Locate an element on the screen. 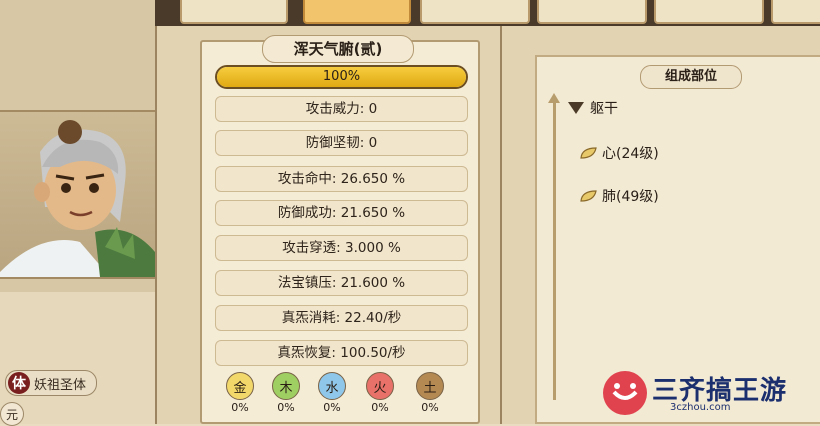 The width and height of the screenshot is (820, 426). fire-value: 0% is located at coordinates (380, 407).